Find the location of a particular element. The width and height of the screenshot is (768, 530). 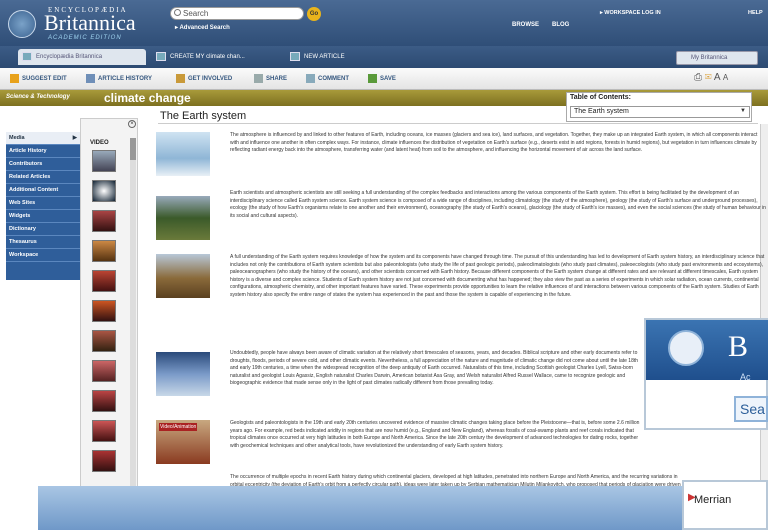

browse-link: BROWSE is located at coordinates (525, 25).